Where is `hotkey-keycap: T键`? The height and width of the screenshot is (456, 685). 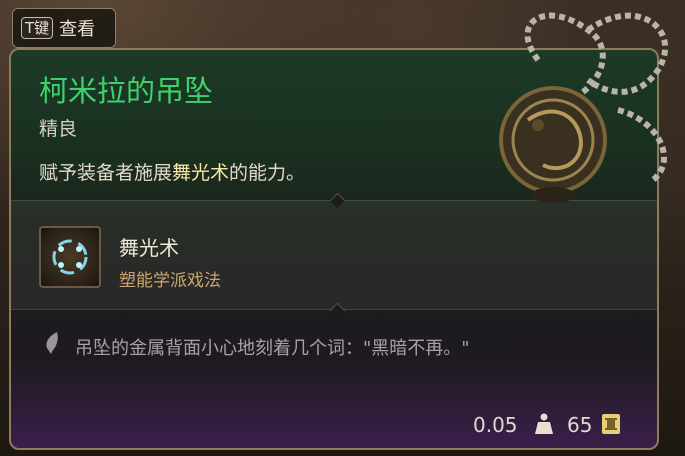 hotkey-keycap: T键 is located at coordinates (37, 28).